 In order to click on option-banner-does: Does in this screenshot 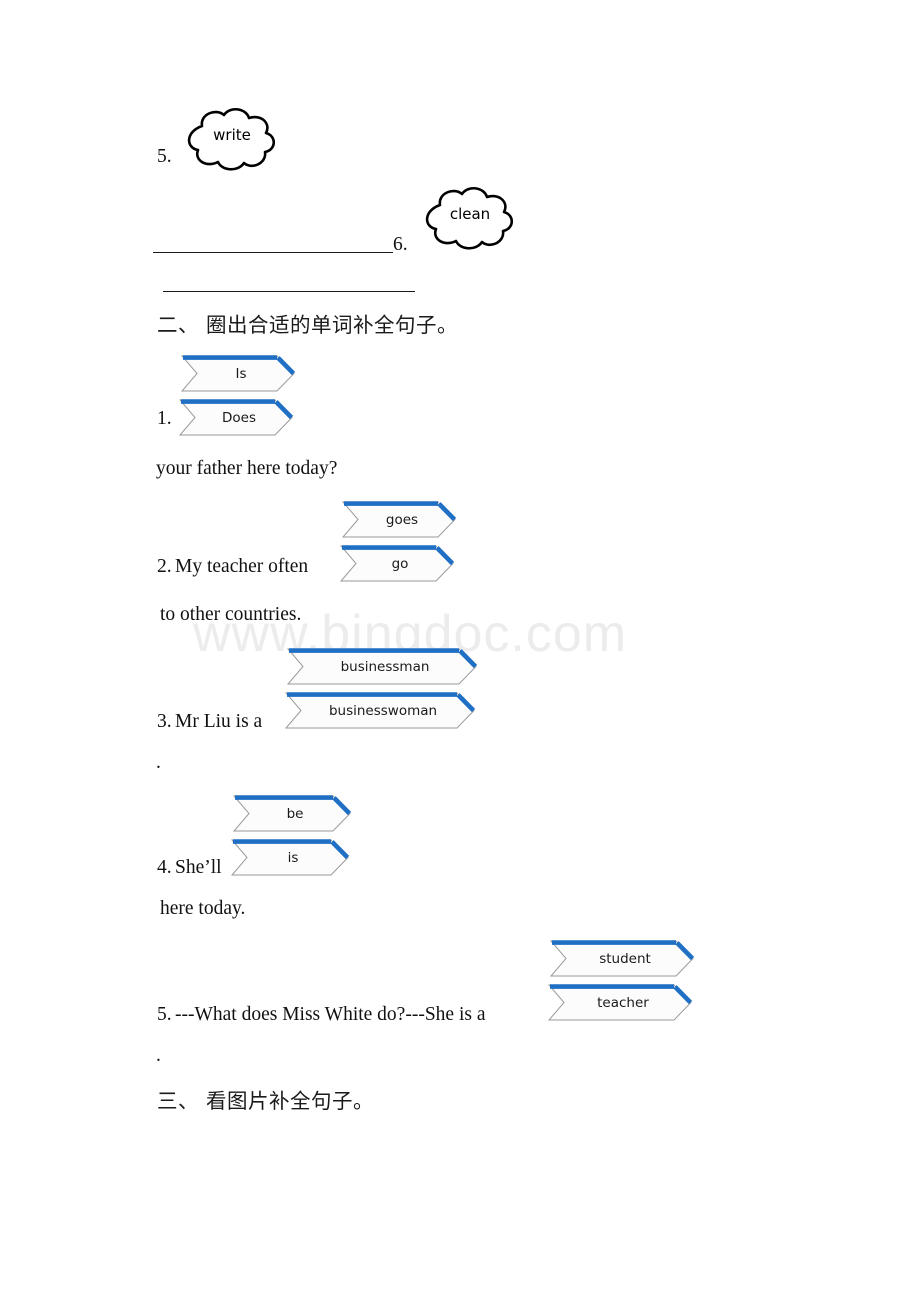, I will do `click(236, 418)`.